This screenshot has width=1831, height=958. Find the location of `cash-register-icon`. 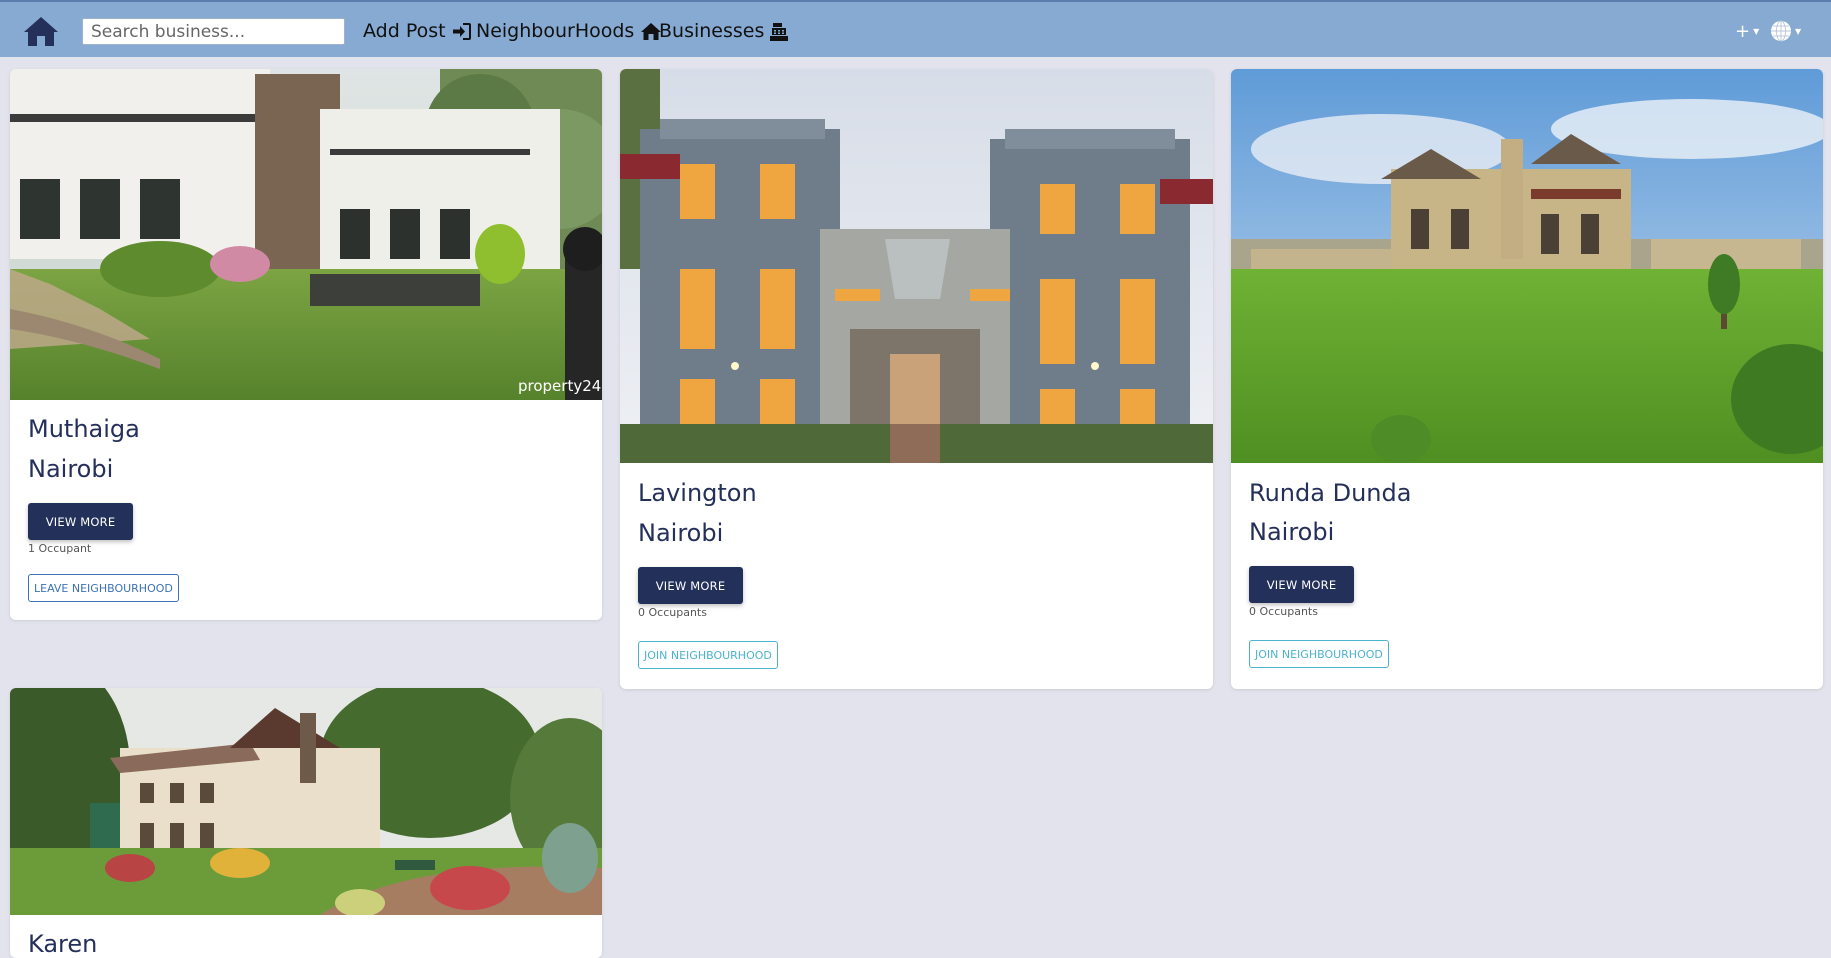

cash-register-icon is located at coordinates (779, 31).